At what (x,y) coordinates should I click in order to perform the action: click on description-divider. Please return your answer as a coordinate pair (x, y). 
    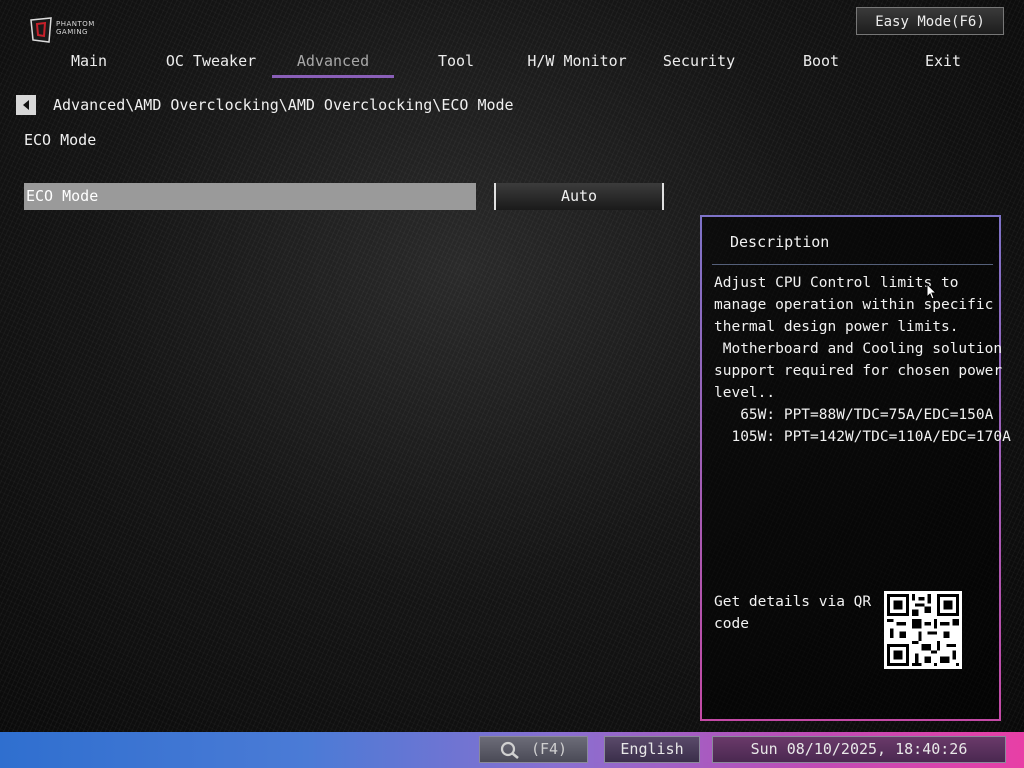
    Looking at the image, I should click on (852, 264).